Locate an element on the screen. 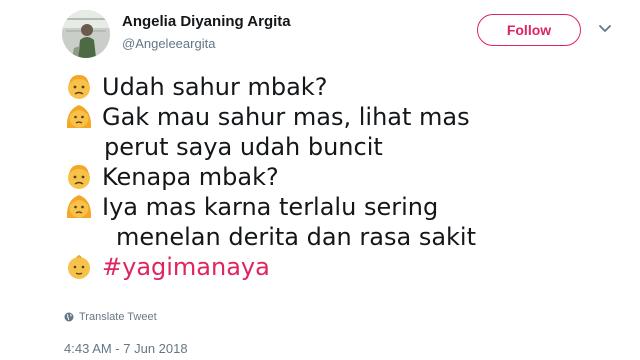 The width and height of the screenshot is (640, 360). translate-tweet-link: Translate Tweet is located at coordinates (110, 317).